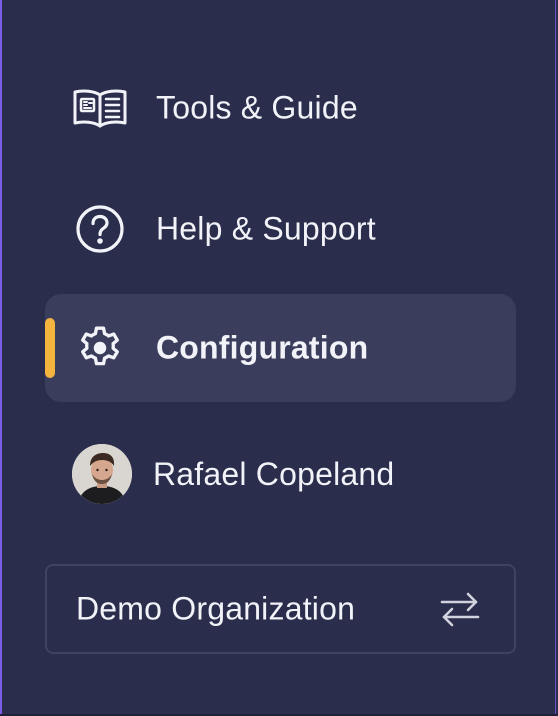 The width and height of the screenshot is (558, 716). I want to click on organization-name: Demo Organization, so click(216, 608).